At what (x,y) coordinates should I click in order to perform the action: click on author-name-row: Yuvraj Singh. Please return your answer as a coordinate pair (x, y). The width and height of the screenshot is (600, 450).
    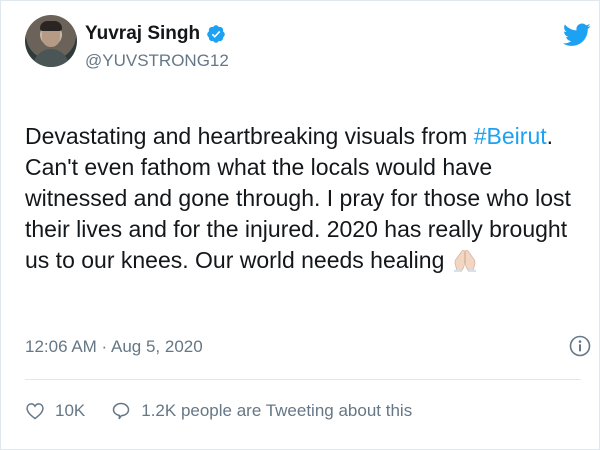
    Looking at the image, I should click on (155, 34).